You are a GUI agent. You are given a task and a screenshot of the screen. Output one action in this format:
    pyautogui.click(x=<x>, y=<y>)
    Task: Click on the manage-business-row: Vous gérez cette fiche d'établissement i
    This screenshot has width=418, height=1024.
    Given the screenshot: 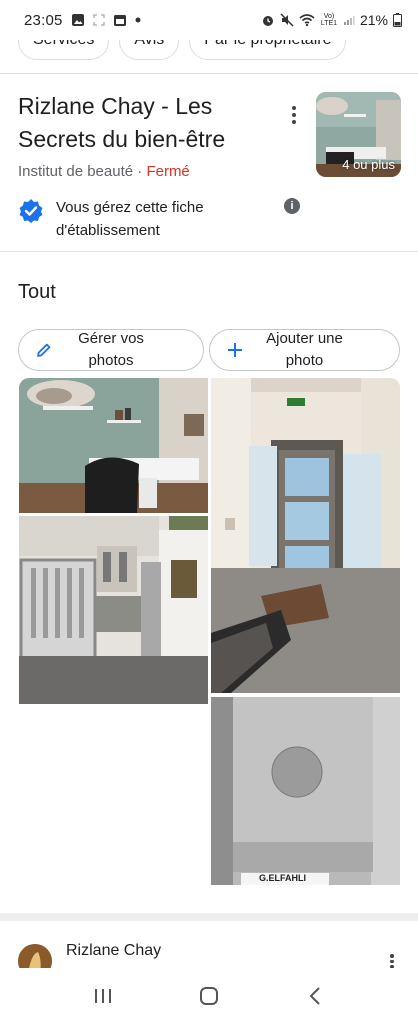 What is the action you would take?
    pyautogui.click(x=163, y=219)
    